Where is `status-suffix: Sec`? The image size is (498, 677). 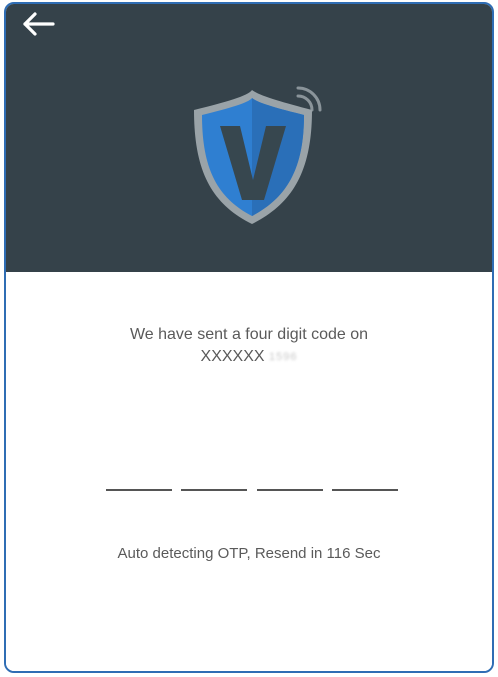 status-suffix: Sec is located at coordinates (365, 553).